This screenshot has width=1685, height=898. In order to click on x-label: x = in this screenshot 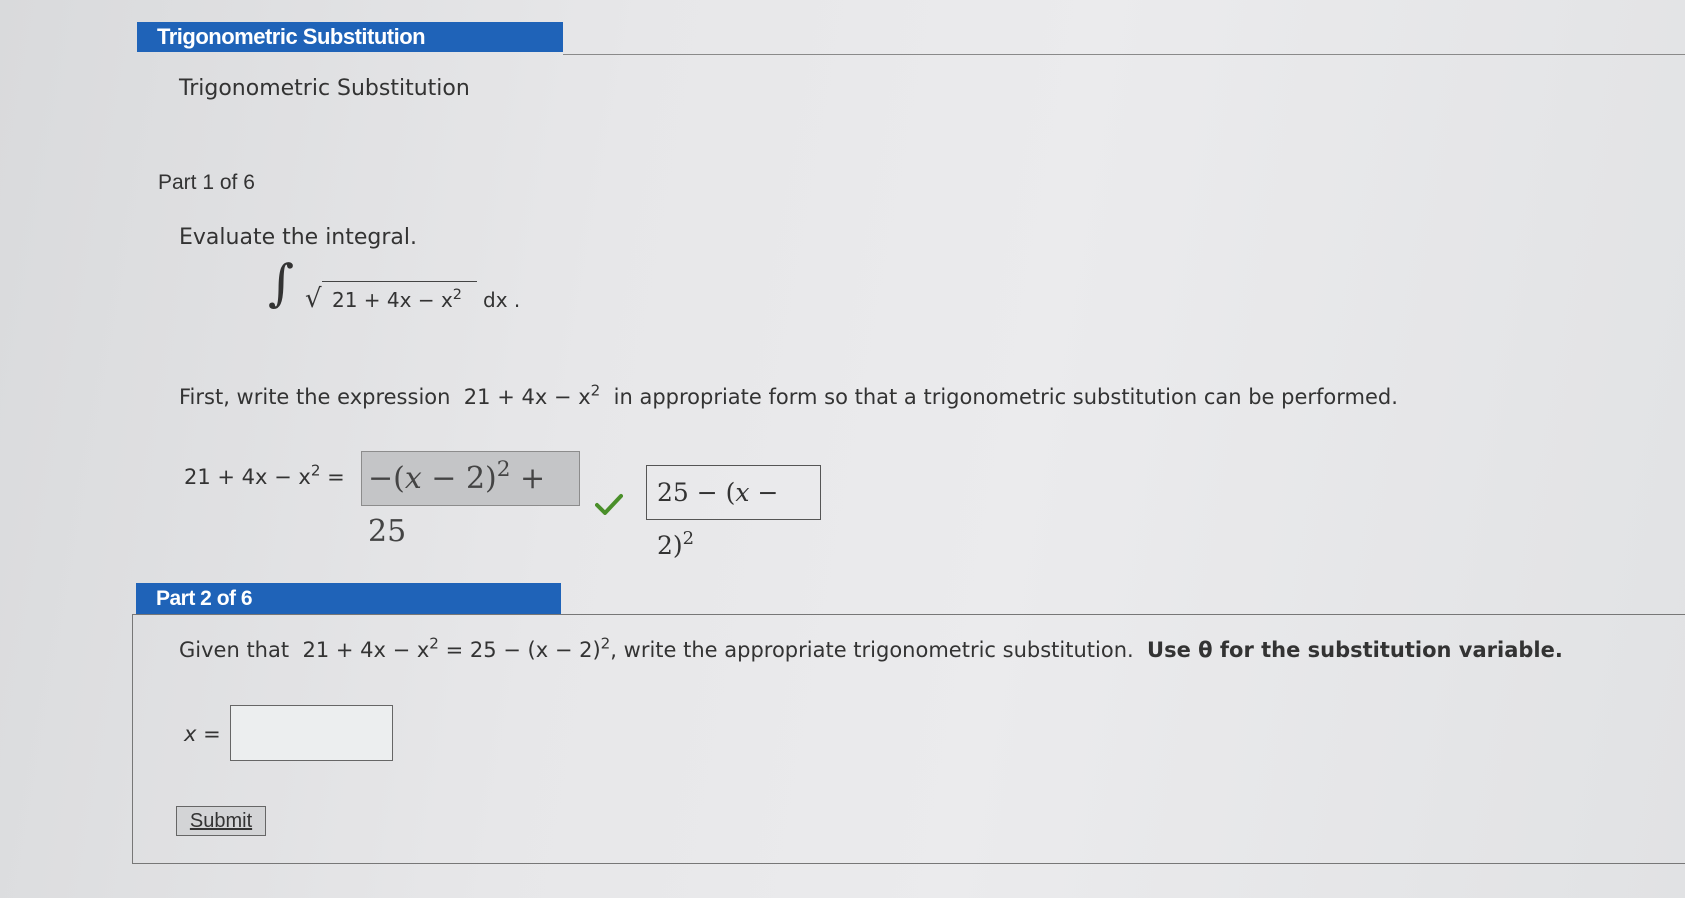, I will do `click(202, 734)`.